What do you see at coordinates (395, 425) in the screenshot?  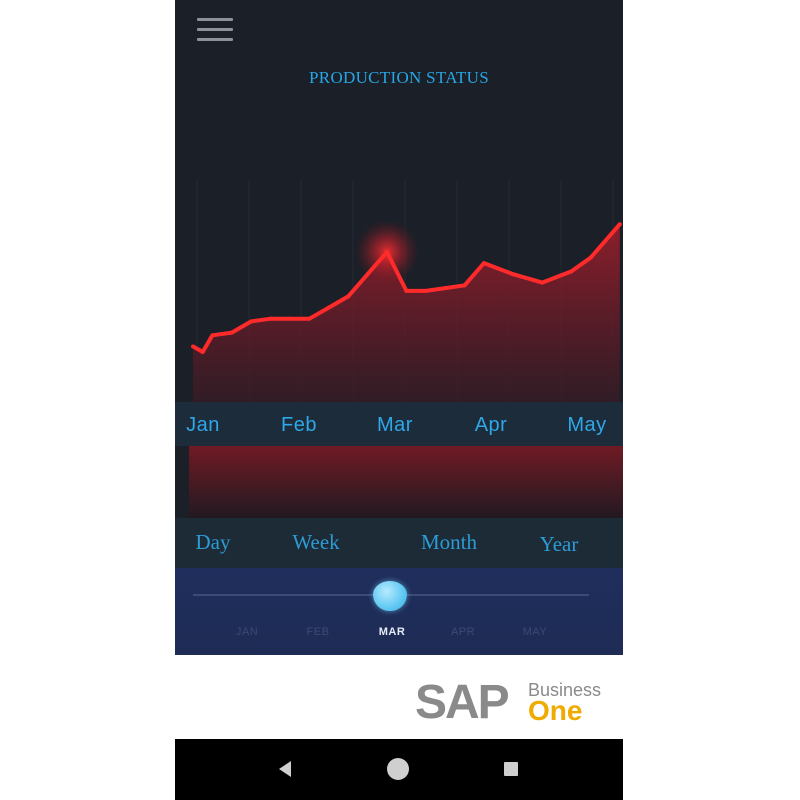 I see `x-tick-label: Mar` at bounding box center [395, 425].